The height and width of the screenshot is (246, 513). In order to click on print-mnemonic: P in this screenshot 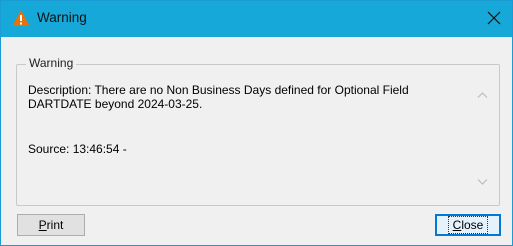, I will do `click(42, 225)`.